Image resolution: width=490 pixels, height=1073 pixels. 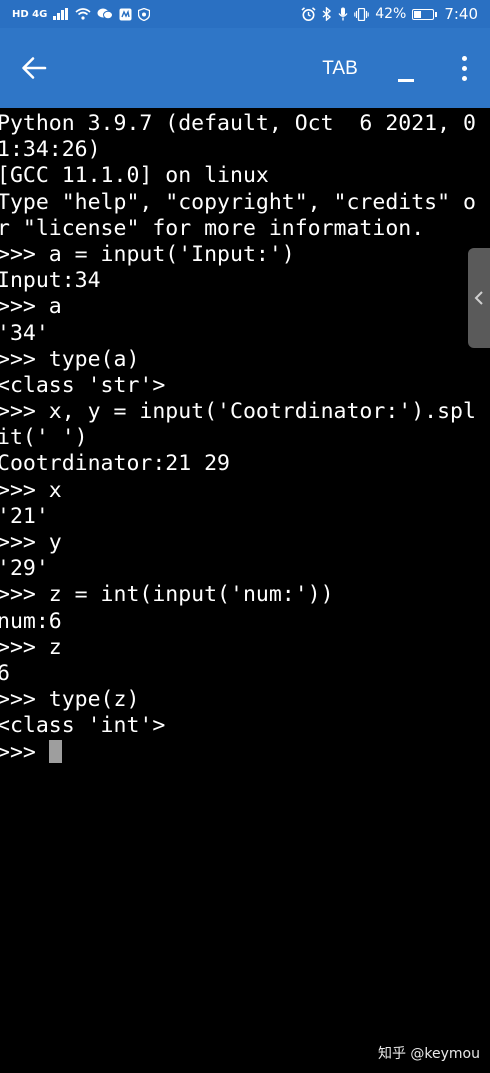 I want to click on status-left: HD 4G, so click(x=81, y=14).